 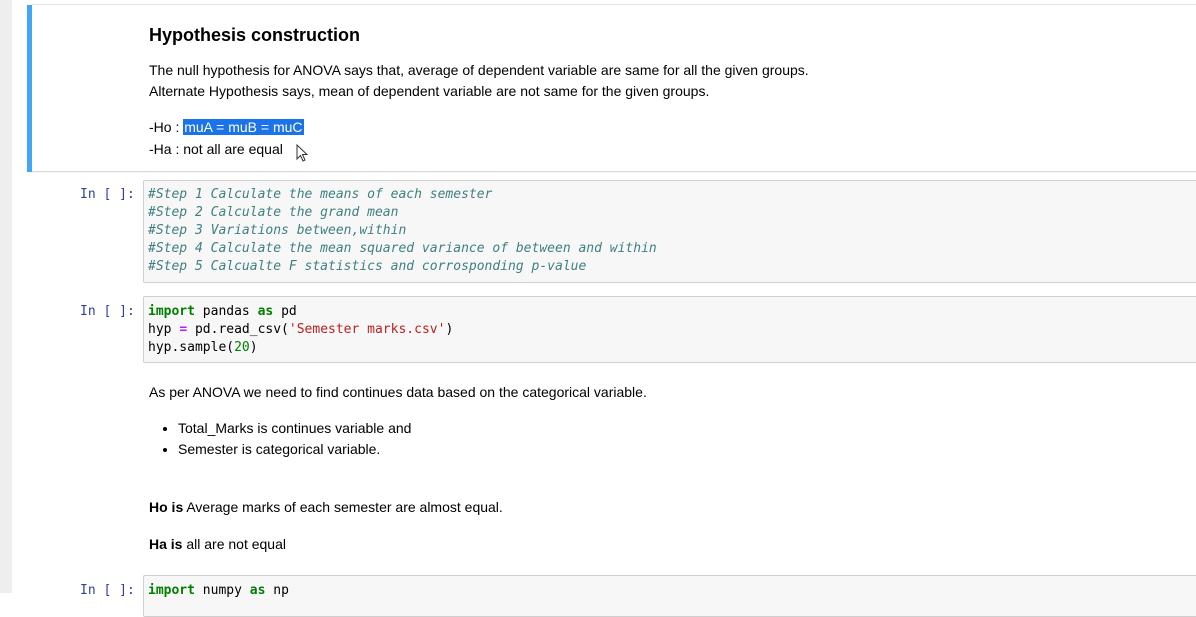 I want to click on ha-text: all are not equal, so click(x=234, y=544).